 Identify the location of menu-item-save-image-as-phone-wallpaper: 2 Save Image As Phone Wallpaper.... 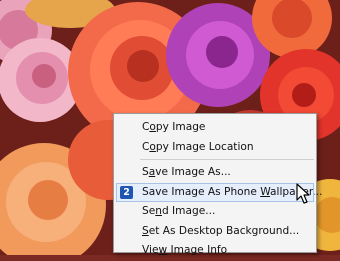
(219, 192).